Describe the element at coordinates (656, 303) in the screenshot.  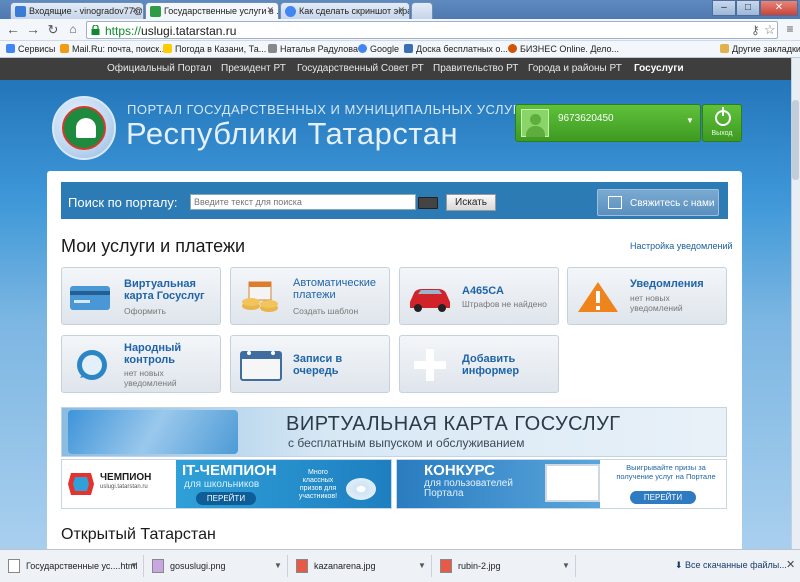
I see `card-subtitle: нет новых уведомлений` at that location.